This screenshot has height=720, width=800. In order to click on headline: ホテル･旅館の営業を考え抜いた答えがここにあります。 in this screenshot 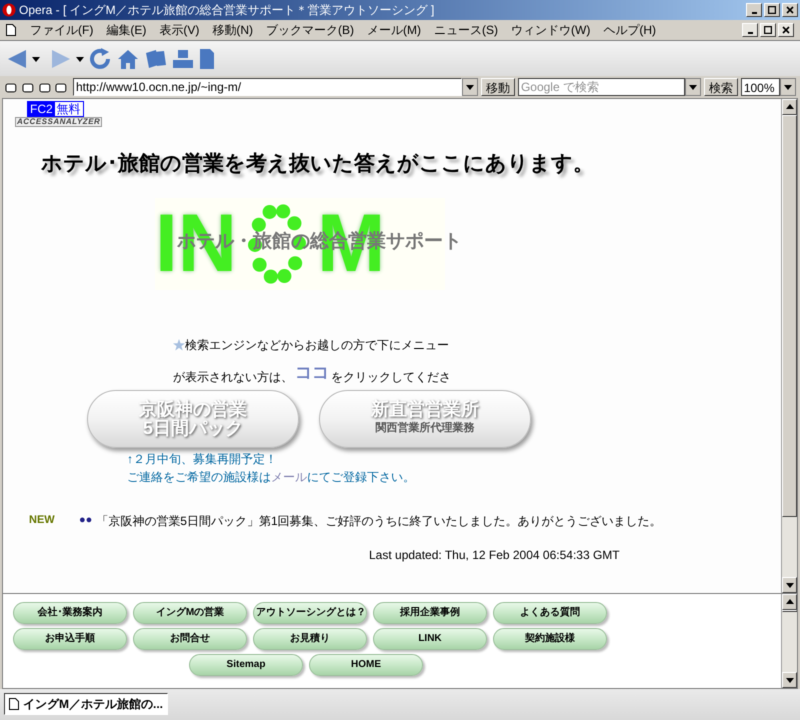, I will do `click(318, 162)`.